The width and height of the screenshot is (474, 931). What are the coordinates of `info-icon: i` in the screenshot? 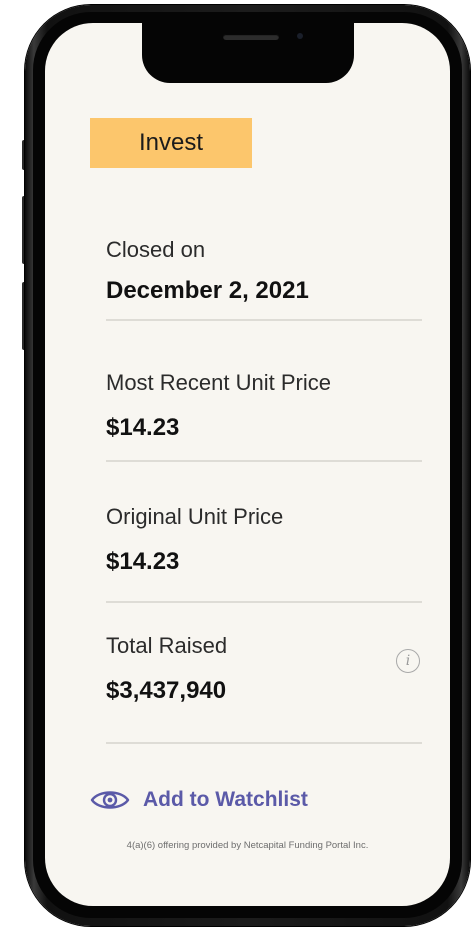 It's located at (408, 661).